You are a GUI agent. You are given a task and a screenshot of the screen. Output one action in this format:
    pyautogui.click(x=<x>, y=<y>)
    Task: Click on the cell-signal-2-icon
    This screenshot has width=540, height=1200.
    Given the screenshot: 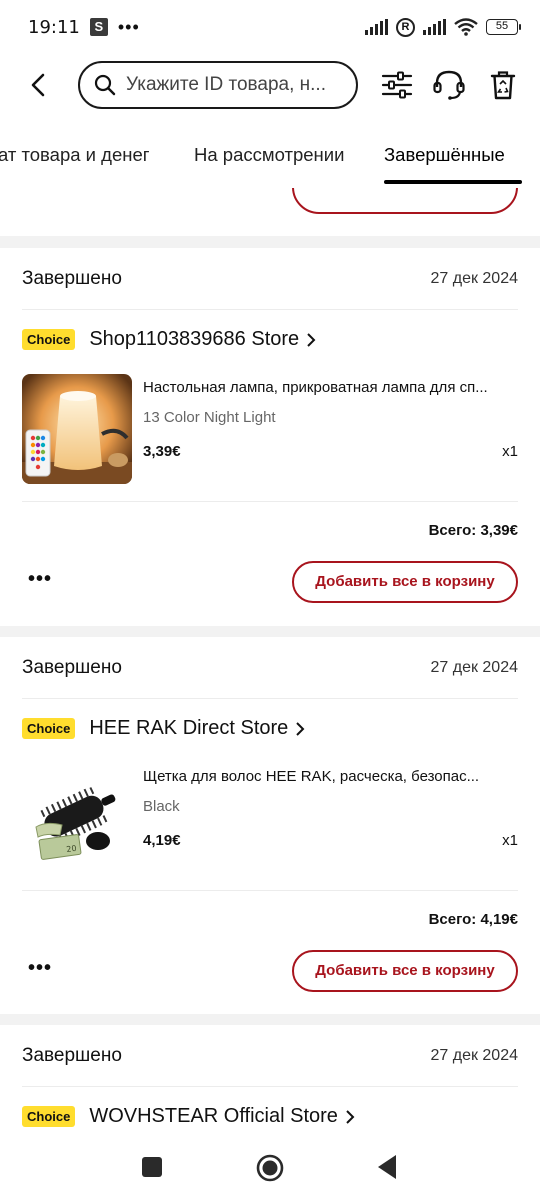 What is the action you would take?
    pyautogui.click(x=434, y=27)
    